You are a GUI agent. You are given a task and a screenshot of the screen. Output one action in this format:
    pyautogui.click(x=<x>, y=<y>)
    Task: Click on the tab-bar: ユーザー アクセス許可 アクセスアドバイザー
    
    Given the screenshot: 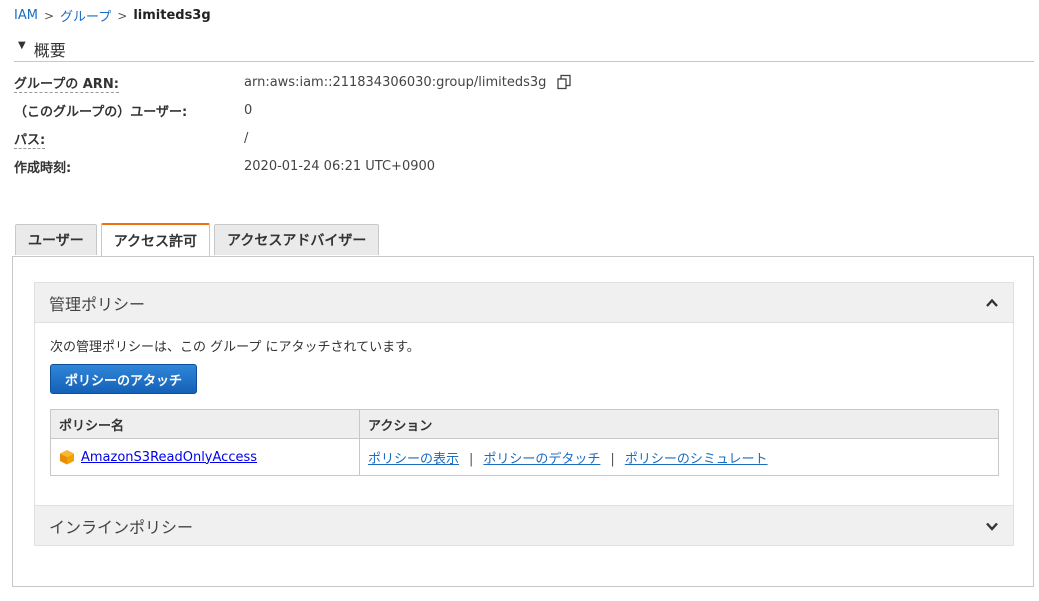 What is the action you would take?
    pyautogui.click(x=199, y=239)
    